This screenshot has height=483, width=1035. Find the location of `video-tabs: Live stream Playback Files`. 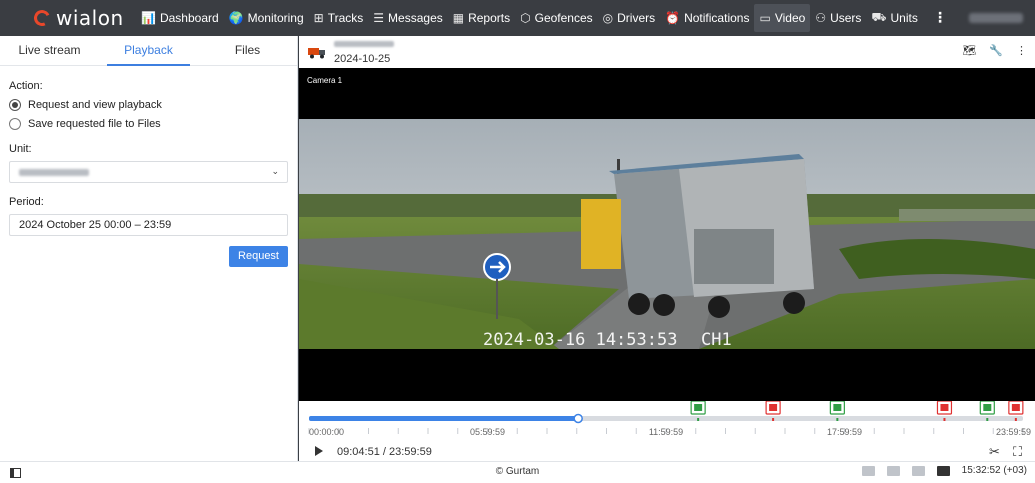

video-tabs: Live stream Playback Files is located at coordinates (148, 51).